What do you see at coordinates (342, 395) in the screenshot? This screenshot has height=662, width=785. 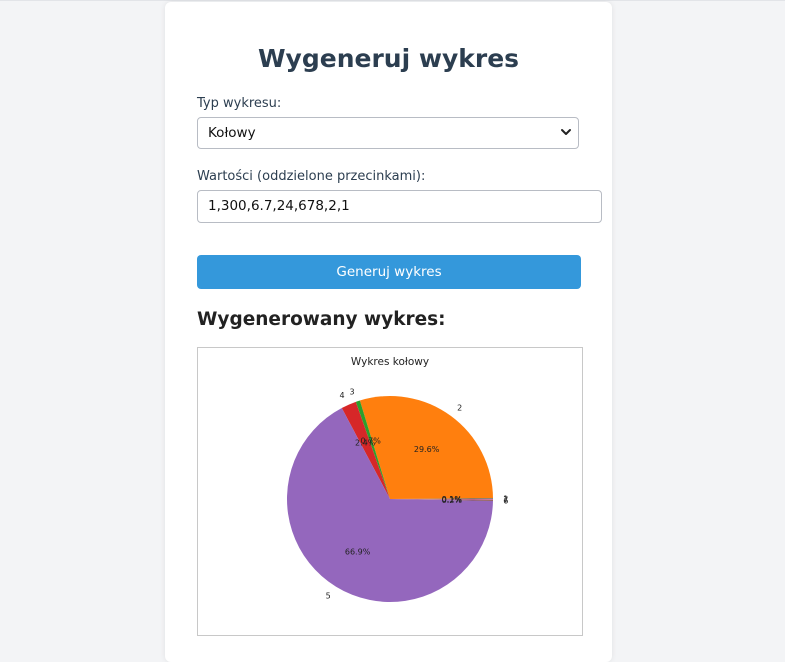 I see `pie-category-label-4: 4` at bounding box center [342, 395].